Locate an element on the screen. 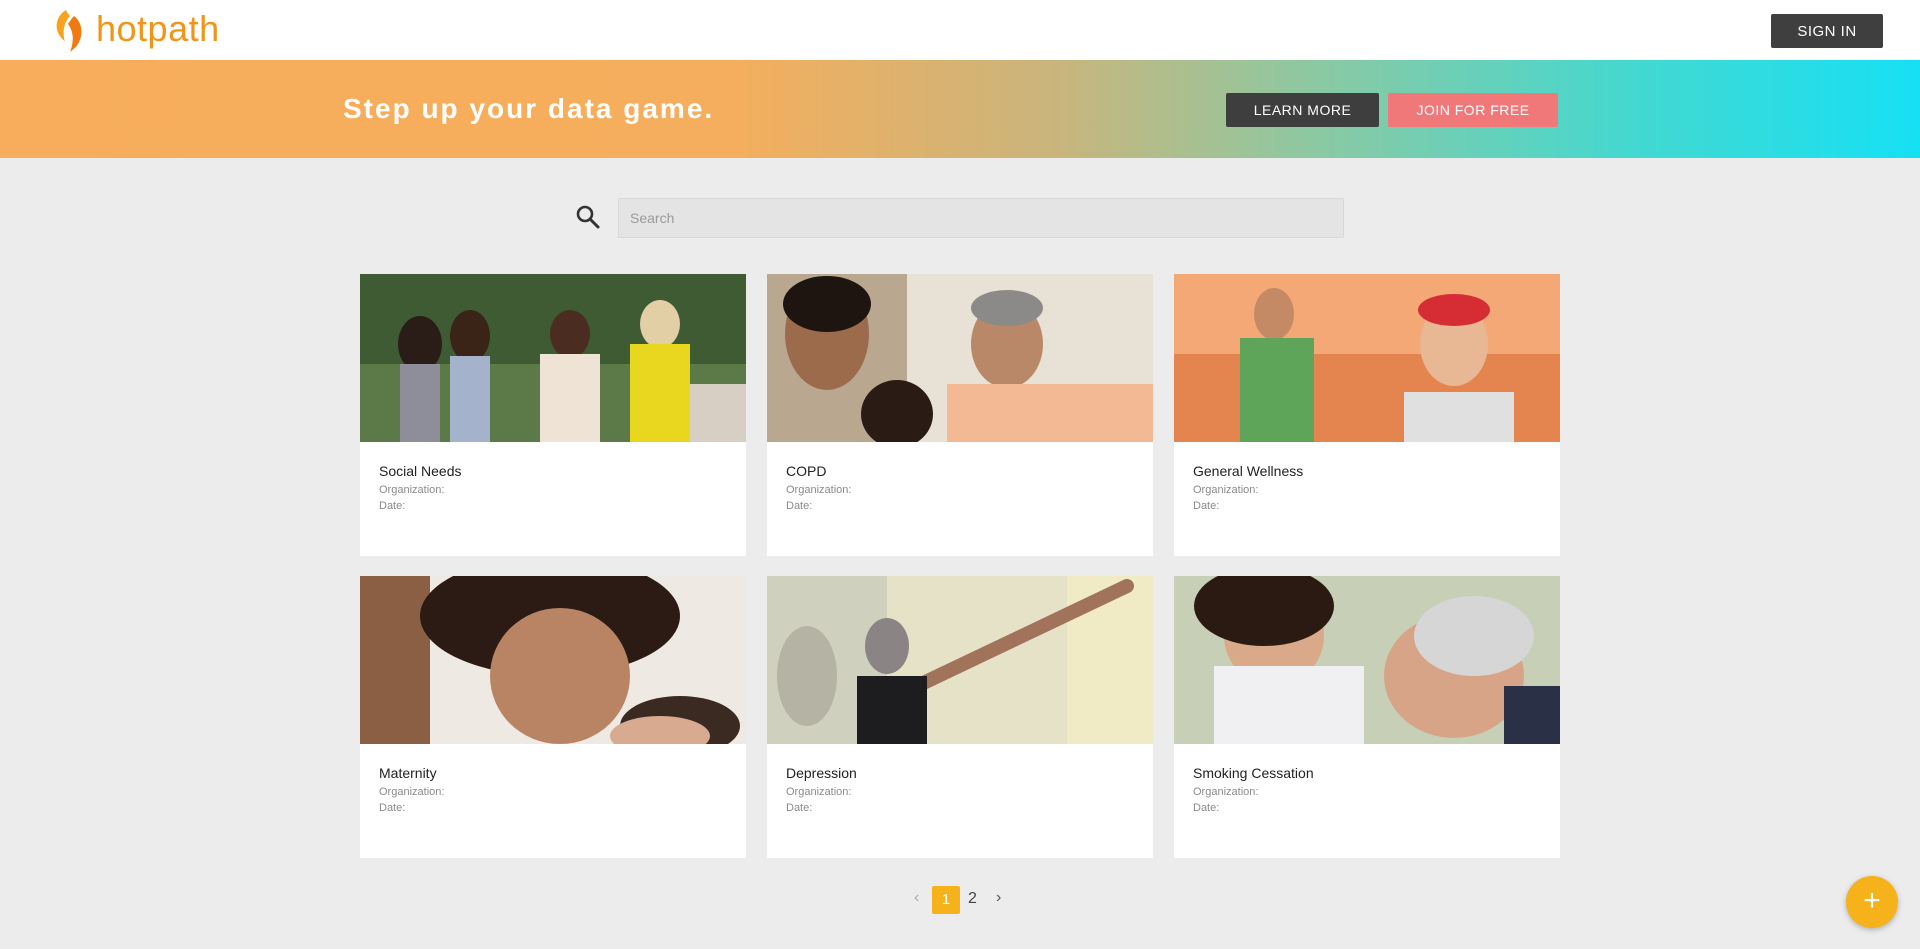 The image size is (1920, 949). logo-flame-icon is located at coordinates (69, 31).